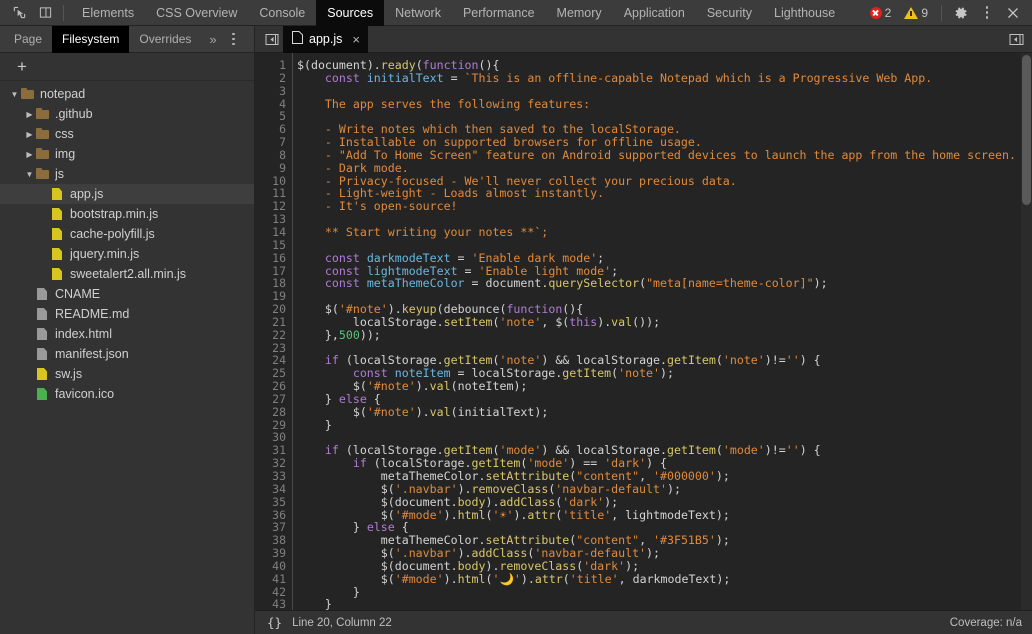 The image size is (1032, 634). Describe the element at coordinates (270, 91) in the screenshot. I see `line-number: 3` at that location.